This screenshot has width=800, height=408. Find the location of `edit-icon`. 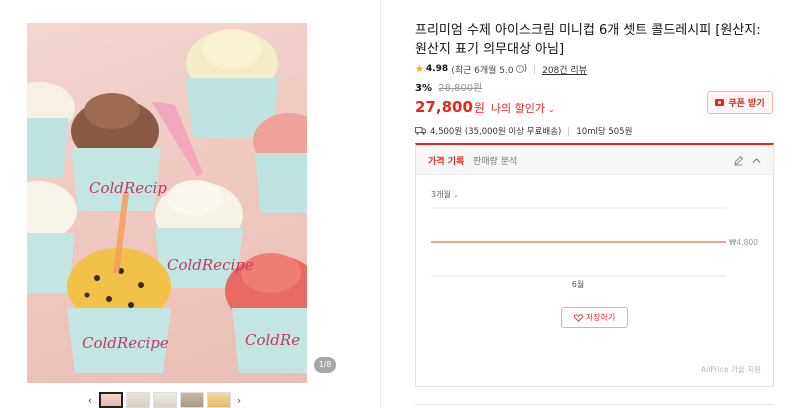

edit-icon is located at coordinates (738, 160).